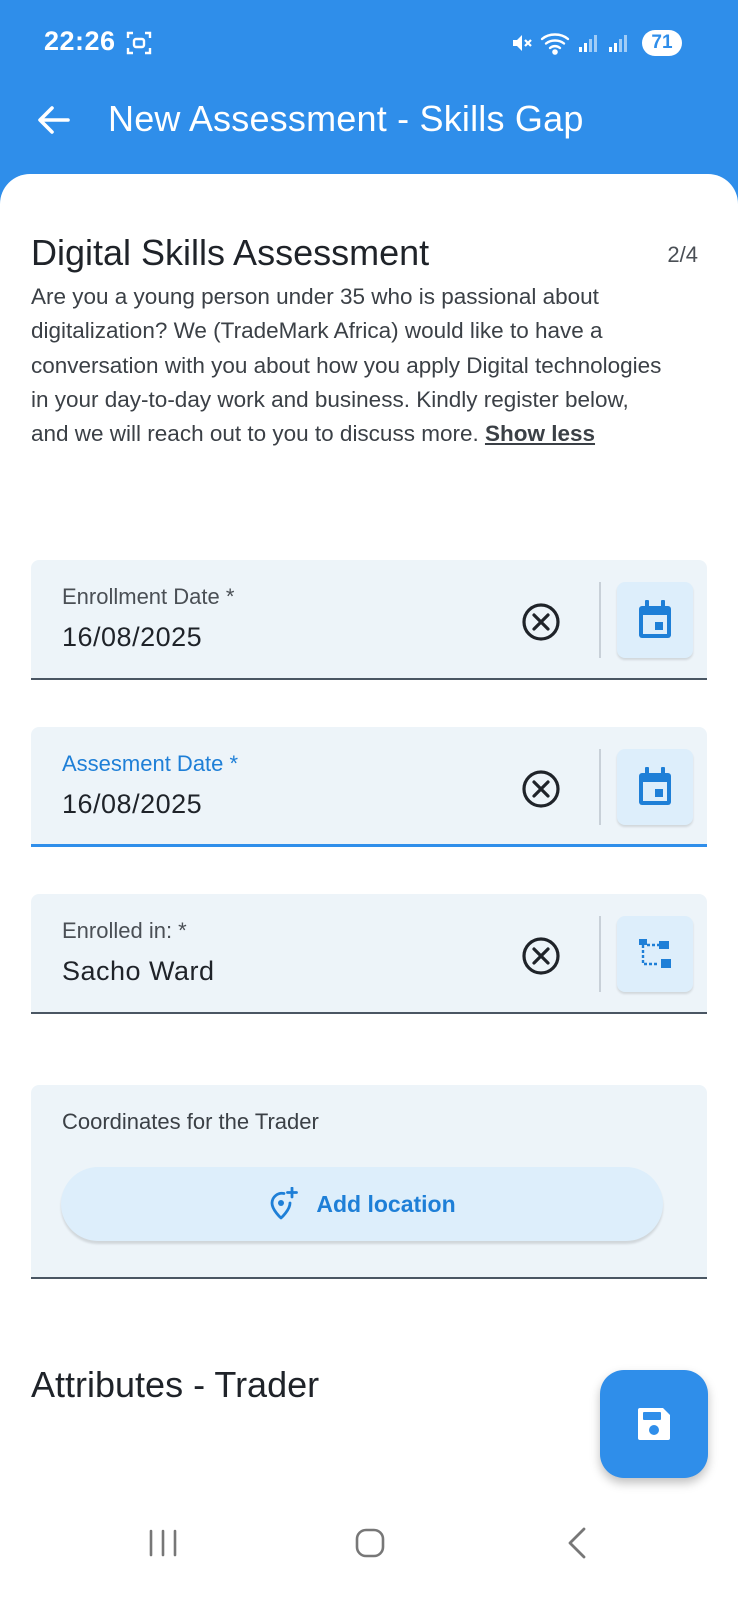 The width and height of the screenshot is (738, 1600). I want to click on enrolled-in-field: Enrolled in: * Sacho Ward, so click(369, 954).